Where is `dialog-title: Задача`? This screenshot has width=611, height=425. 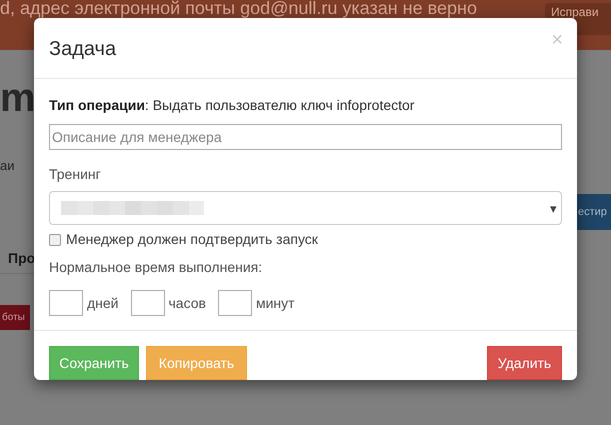 dialog-title: Задача is located at coordinates (82, 49).